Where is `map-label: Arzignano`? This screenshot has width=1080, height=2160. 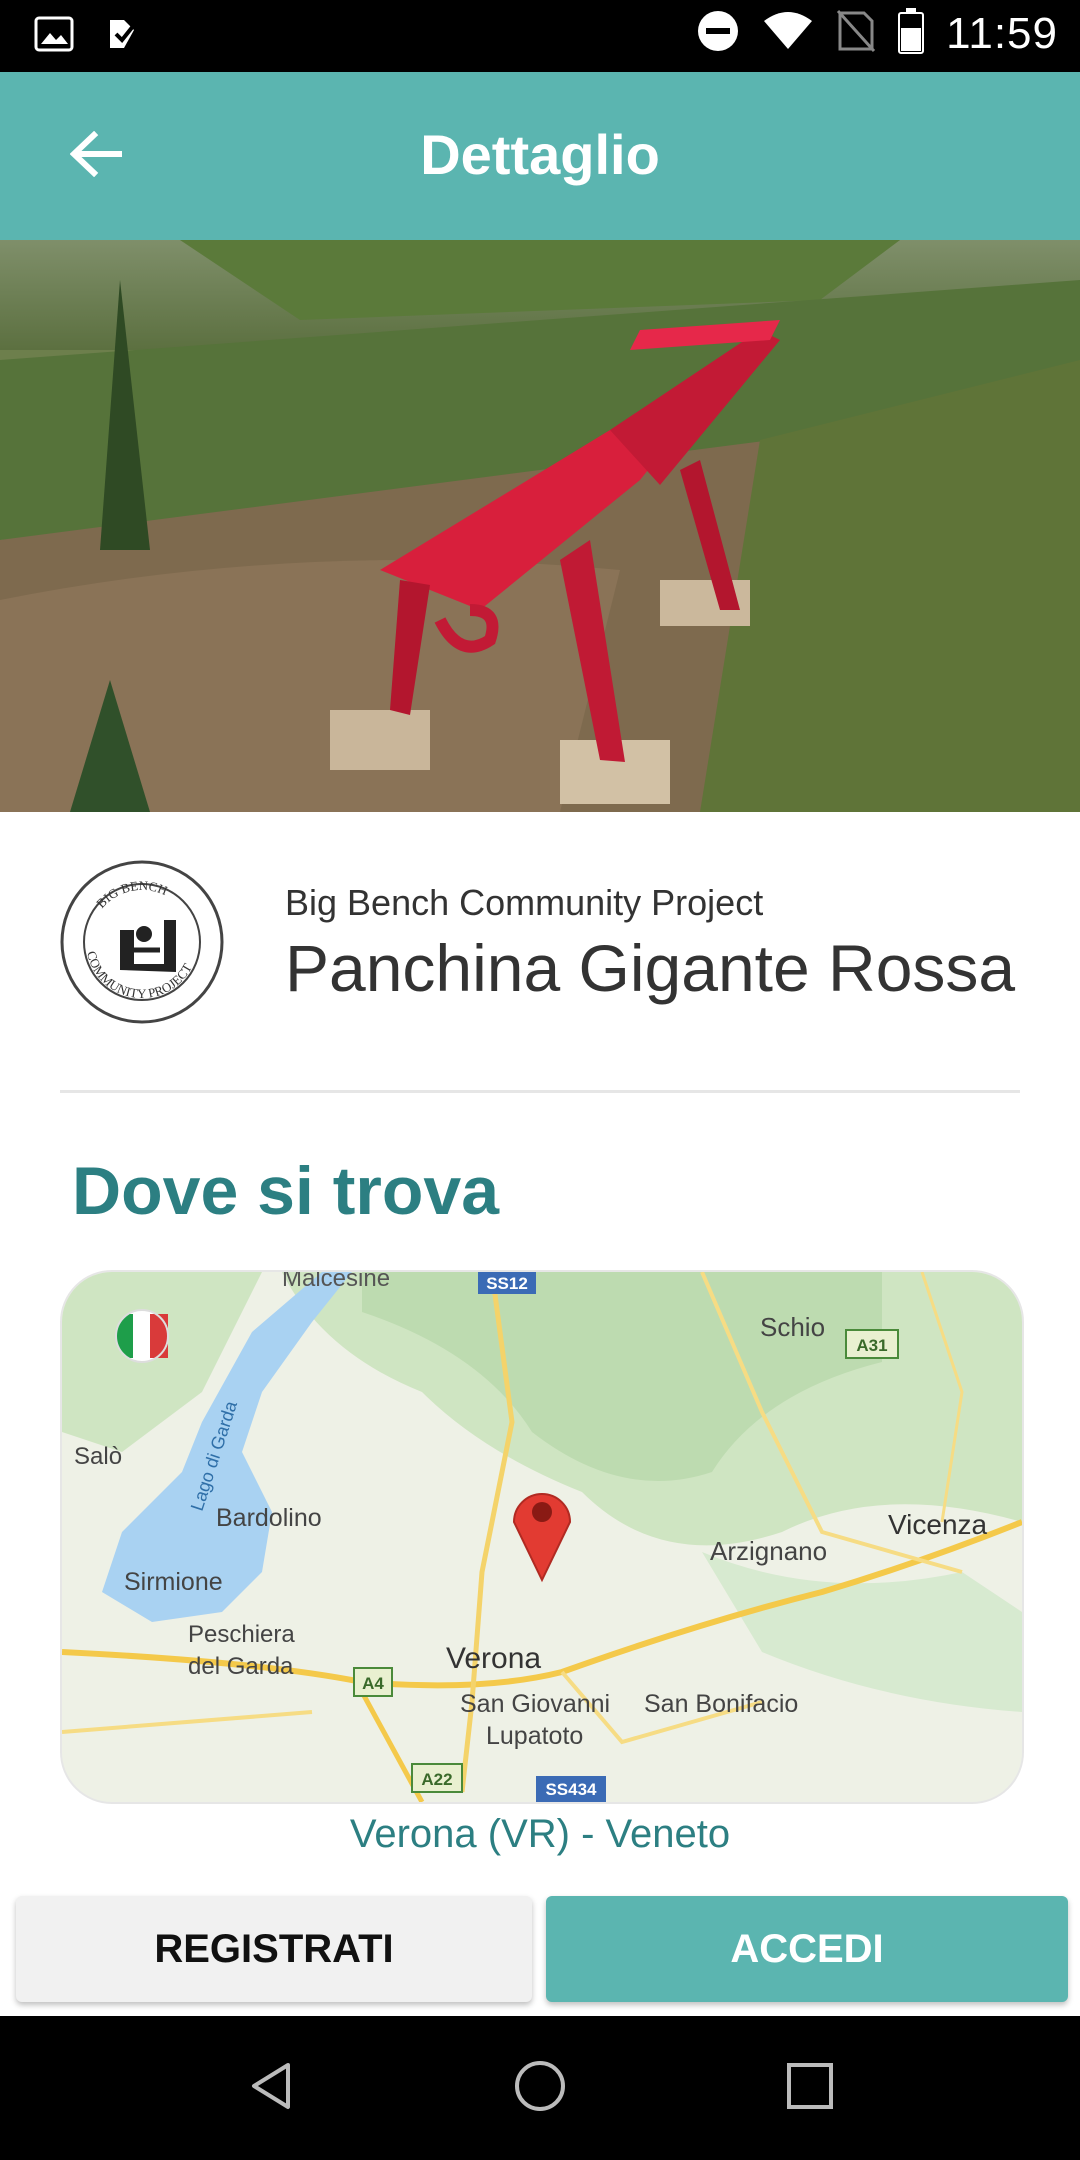
map-label: Arzignano is located at coordinates (768, 1551).